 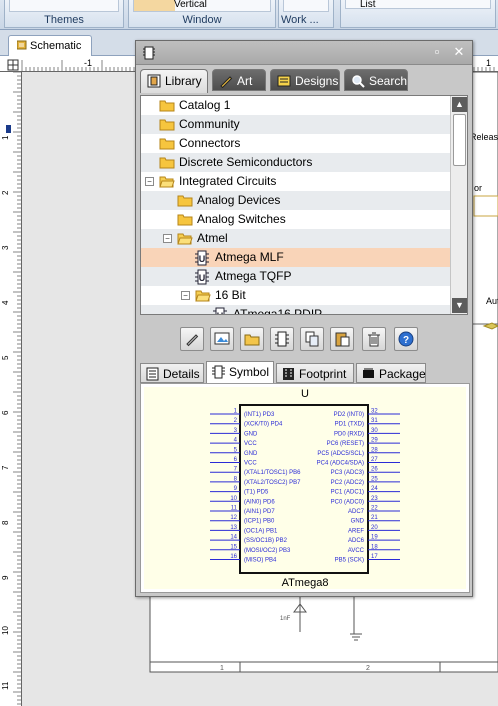 I want to click on delete-button, so click(x=374, y=339).